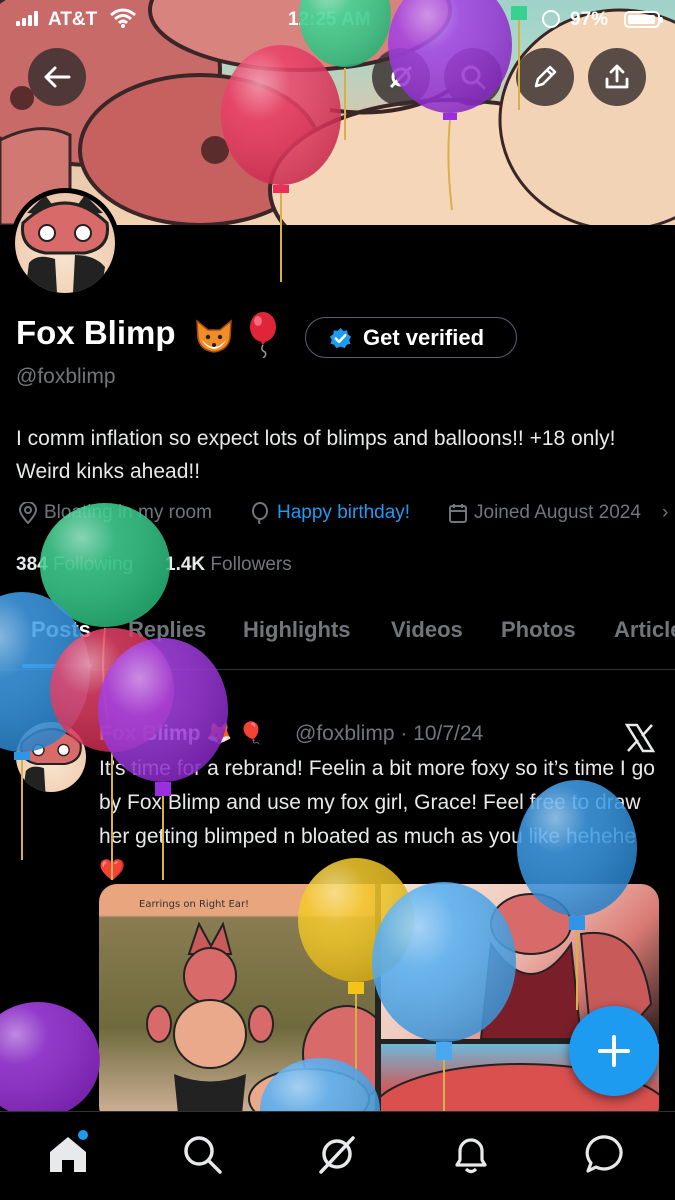 Image resolution: width=675 pixels, height=1200 pixels. I want to click on post-image-1: Earrings on Right Ear!, so click(237, 1004).